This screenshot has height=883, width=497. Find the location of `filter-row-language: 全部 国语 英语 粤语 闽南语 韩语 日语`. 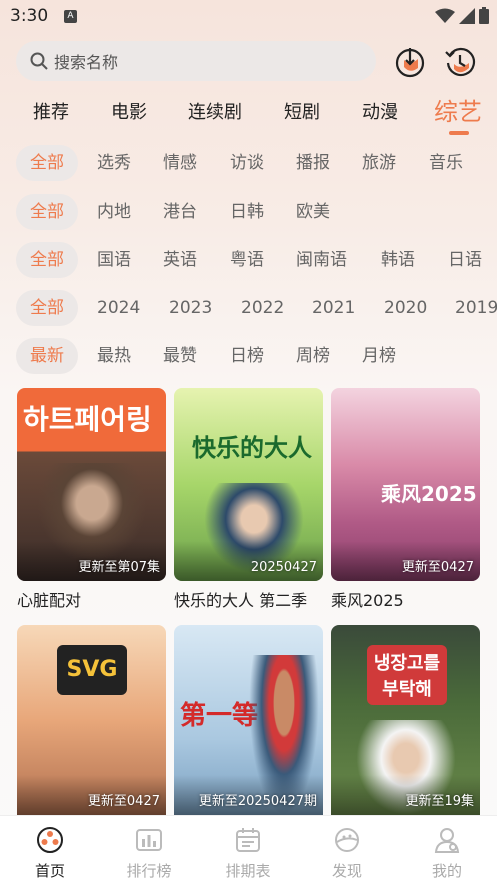

filter-row-language: 全部 国语 英语 粤语 闽南语 韩语 日语 is located at coordinates (248, 260).